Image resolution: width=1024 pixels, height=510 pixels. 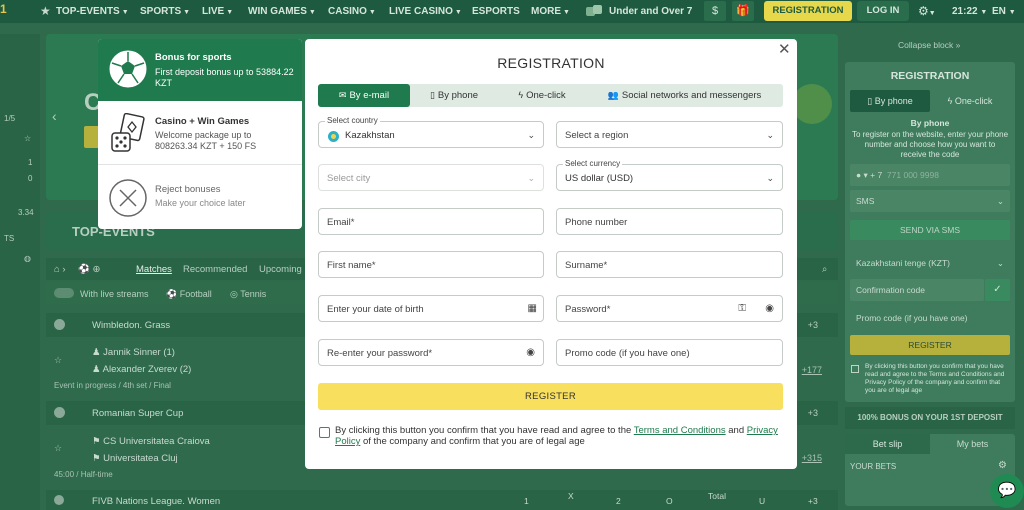 What do you see at coordinates (550, 396) in the screenshot?
I see `register-button: REGISTER` at bounding box center [550, 396].